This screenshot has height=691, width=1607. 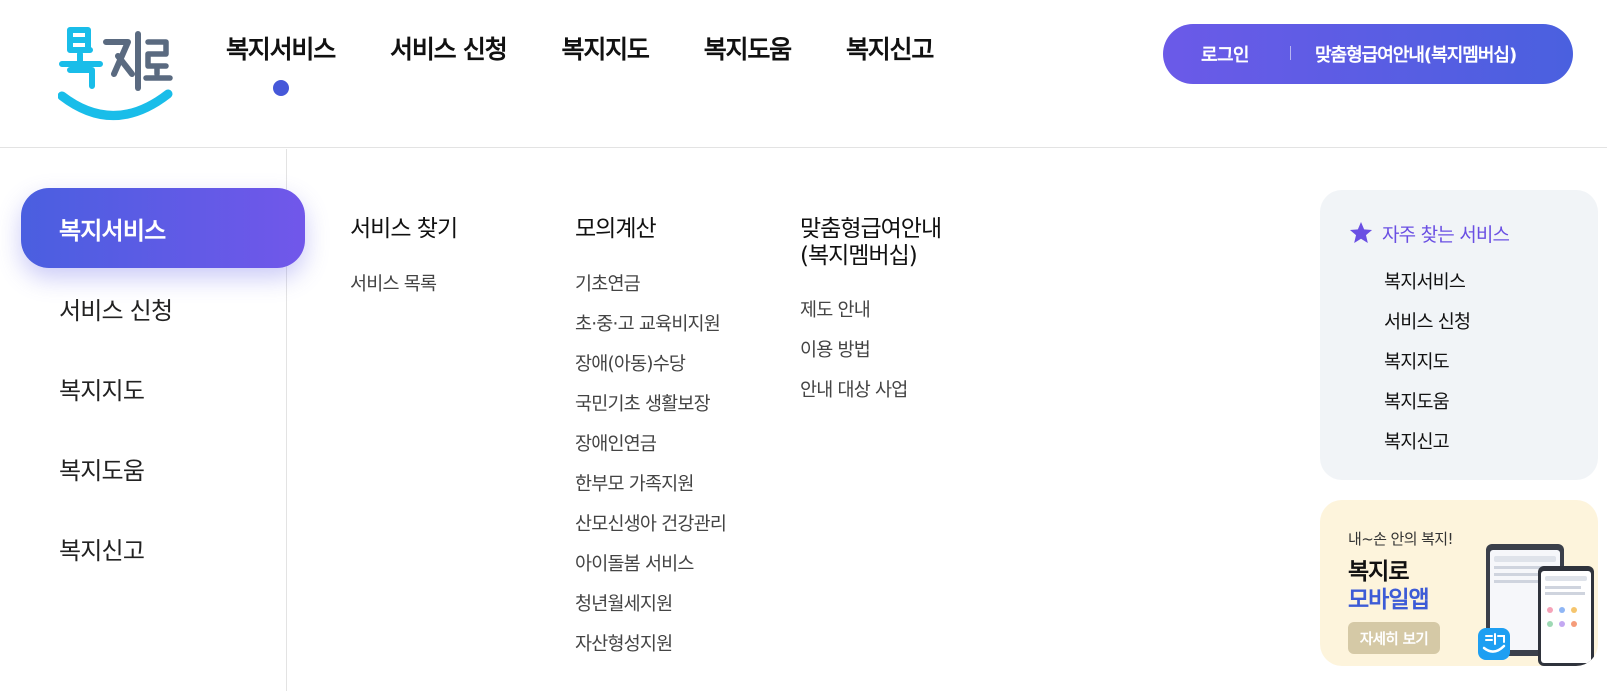 What do you see at coordinates (624, 643) in the screenshot?
I see `submenu-link: 자산형성지원` at bounding box center [624, 643].